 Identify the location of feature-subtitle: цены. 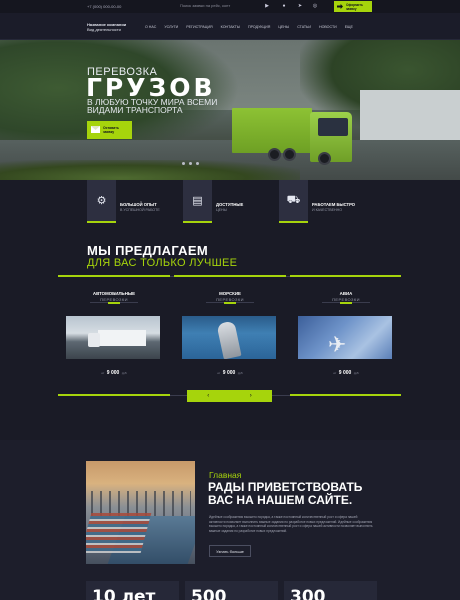
(221, 210).